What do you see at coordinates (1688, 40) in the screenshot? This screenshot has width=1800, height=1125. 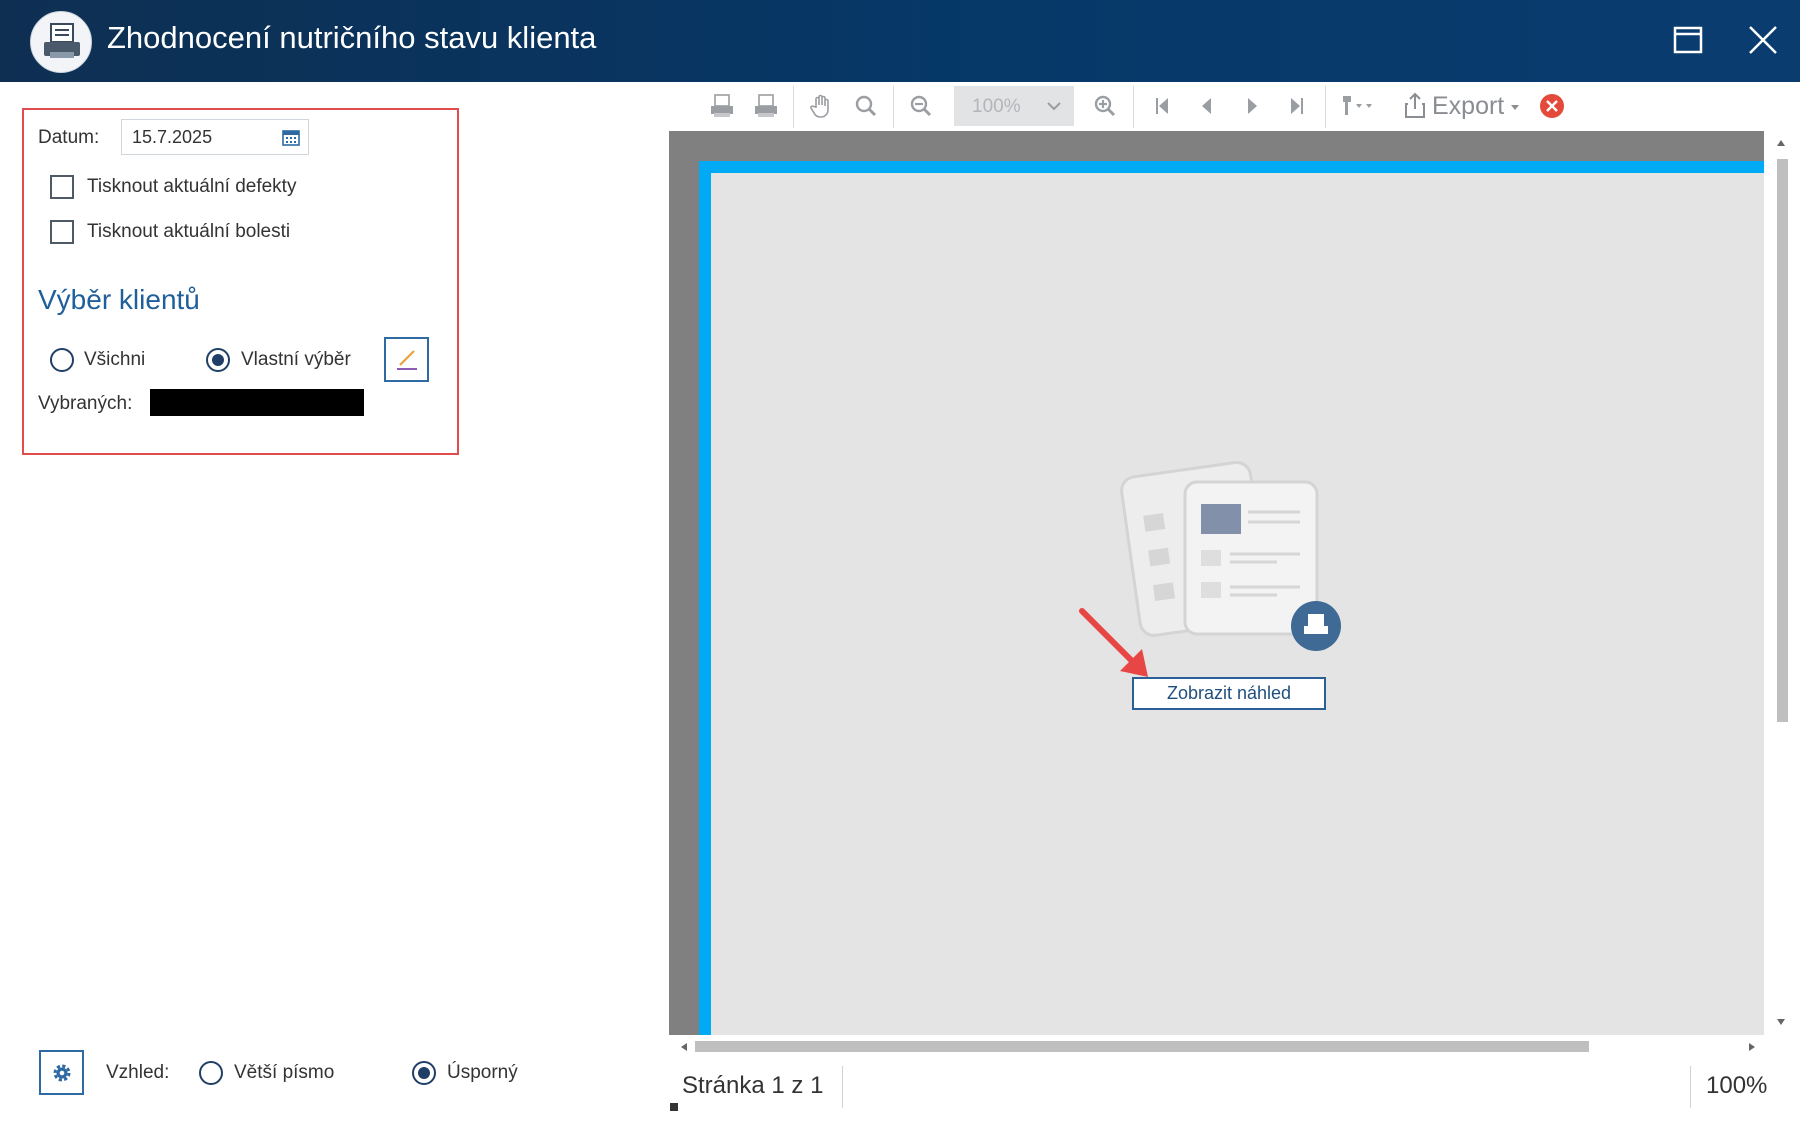 I see `maximize-icon` at bounding box center [1688, 40].